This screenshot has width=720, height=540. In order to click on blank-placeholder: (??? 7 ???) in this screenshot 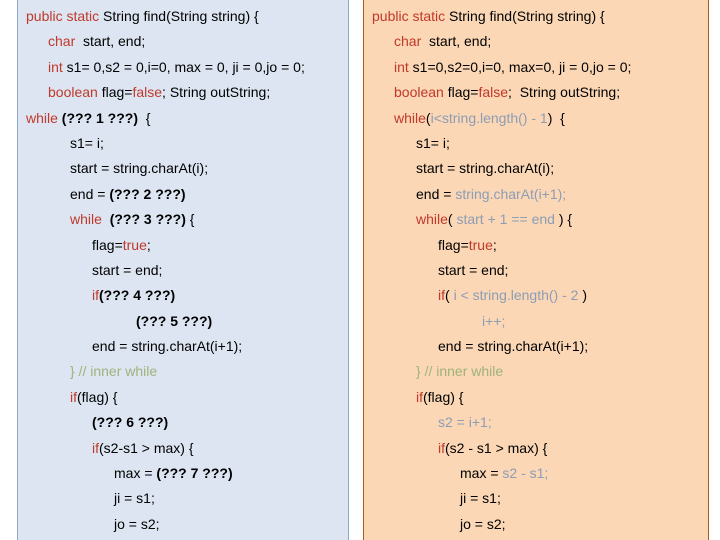, I will do `click(194, 473)`.